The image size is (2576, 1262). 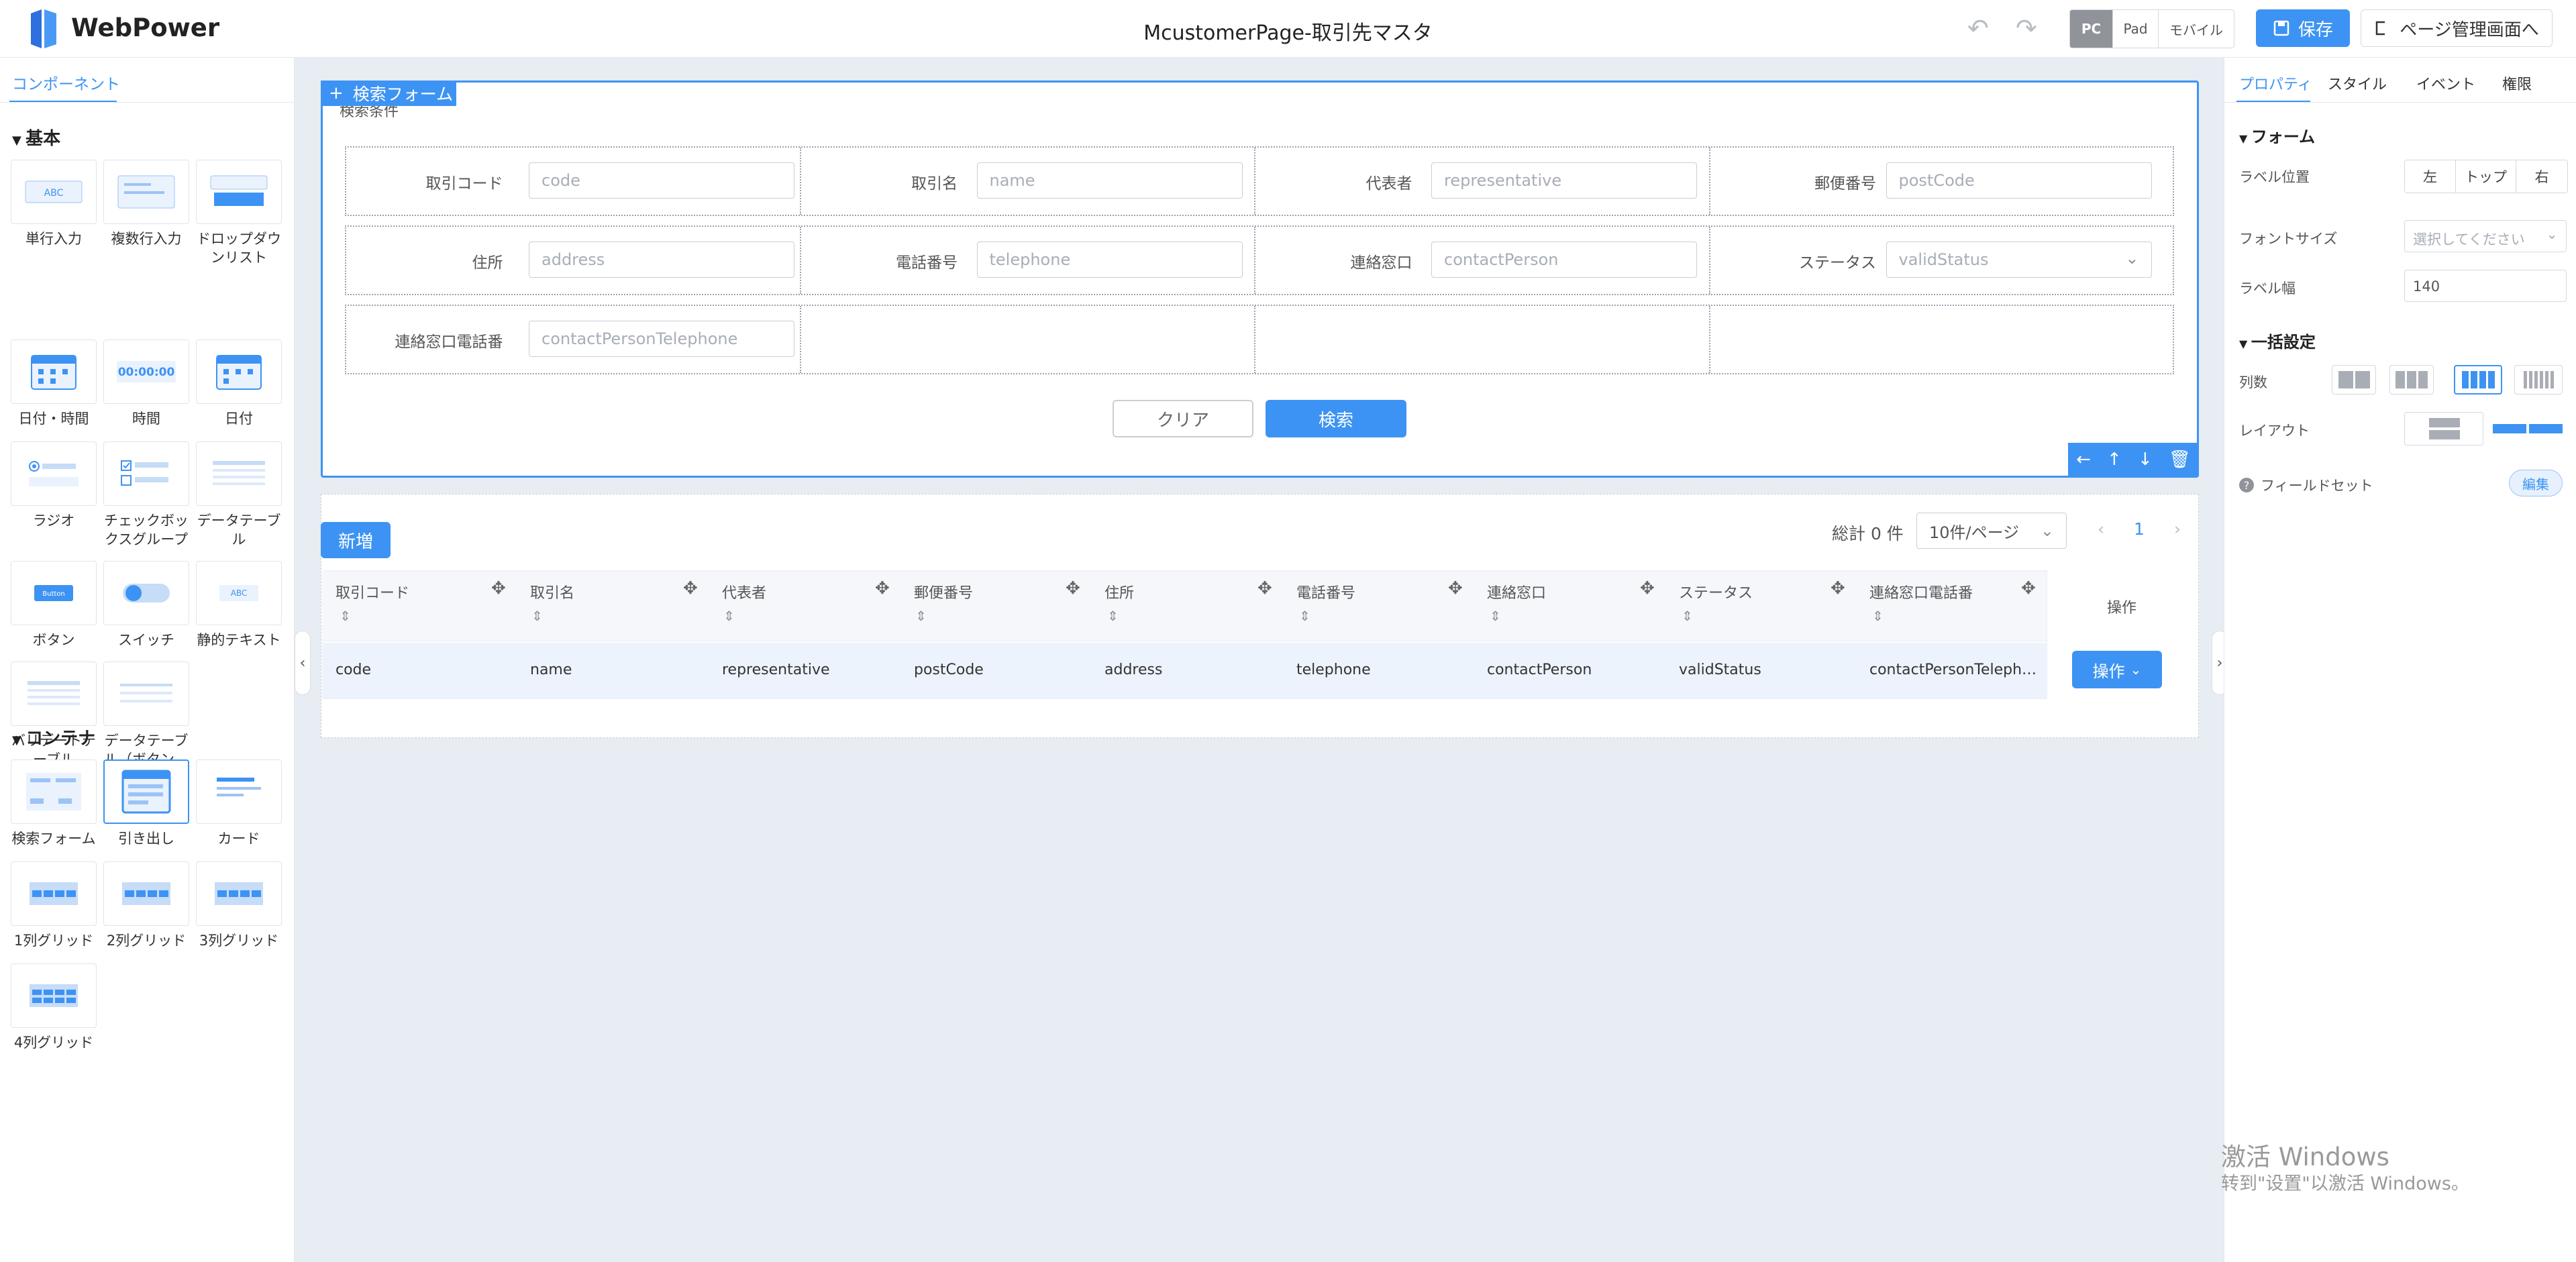 What do you see at coordinates (1325, 591) in the screenshot?
I see `col-header-telephone: 電話番号` at bounding box center [1325, 591].